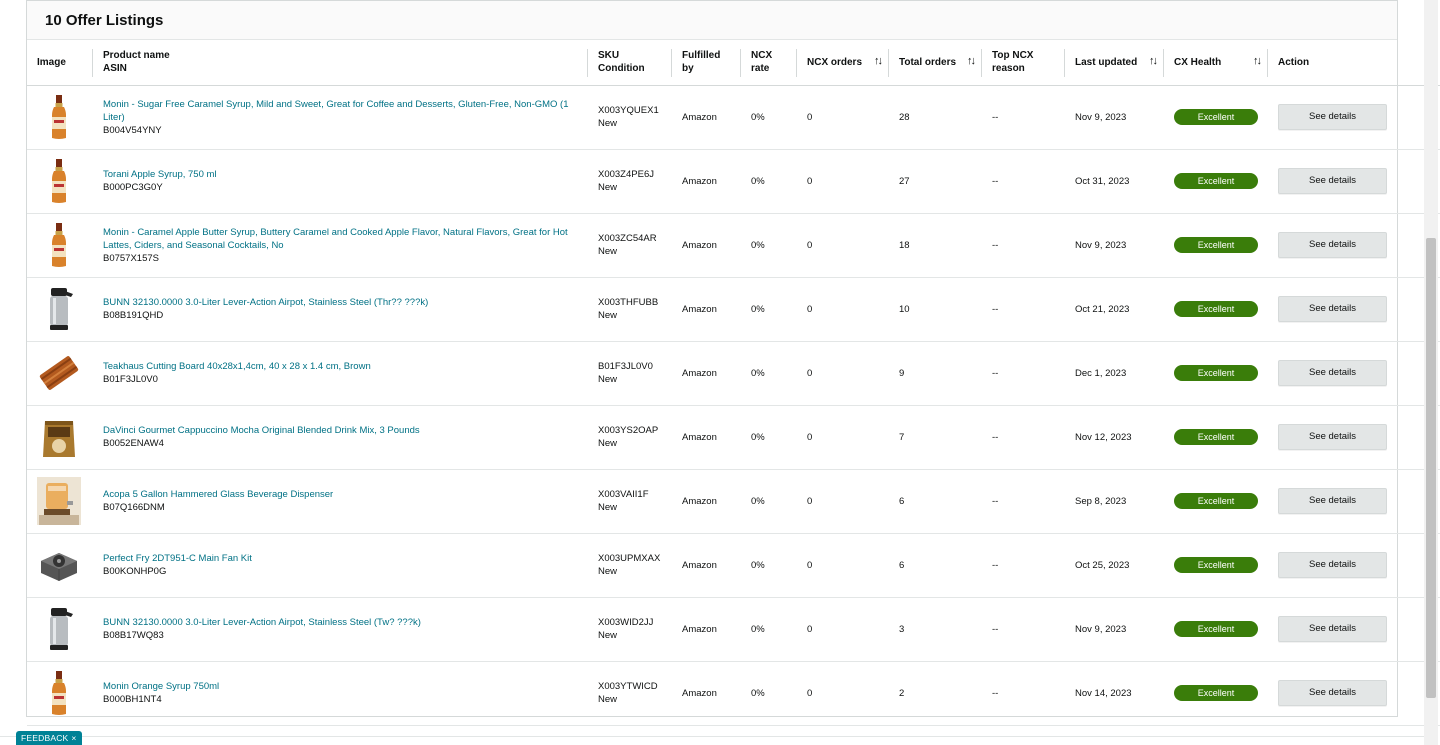 This screenshot has width=1440, height=745. Describe the element at coordinates (902, 693) in the screenshot. I see `total-orders-cell: 2` at that location.